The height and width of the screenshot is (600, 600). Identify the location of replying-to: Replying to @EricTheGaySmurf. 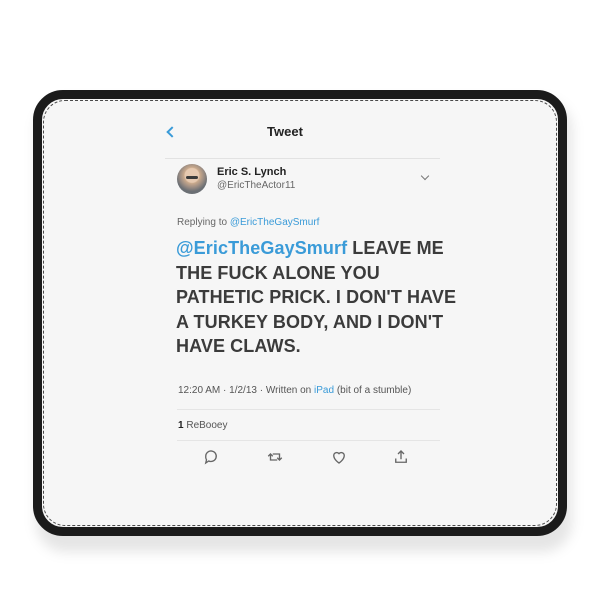
(248, 222).